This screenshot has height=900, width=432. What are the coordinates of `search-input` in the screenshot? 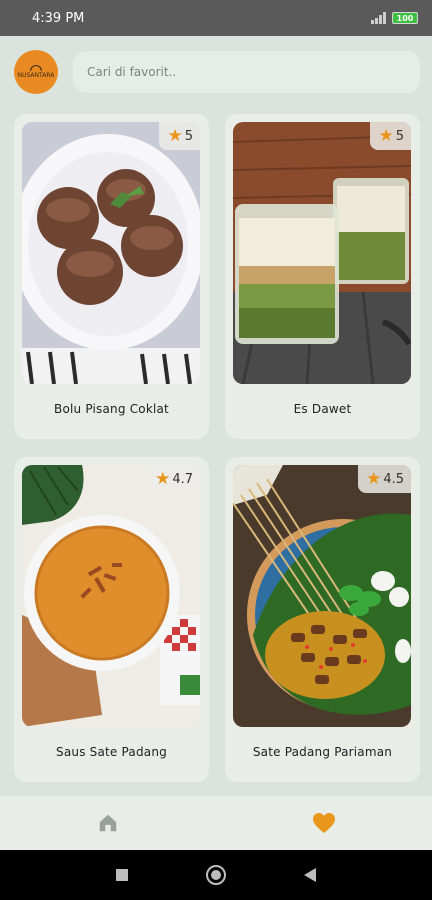 It's located at (246, 72).